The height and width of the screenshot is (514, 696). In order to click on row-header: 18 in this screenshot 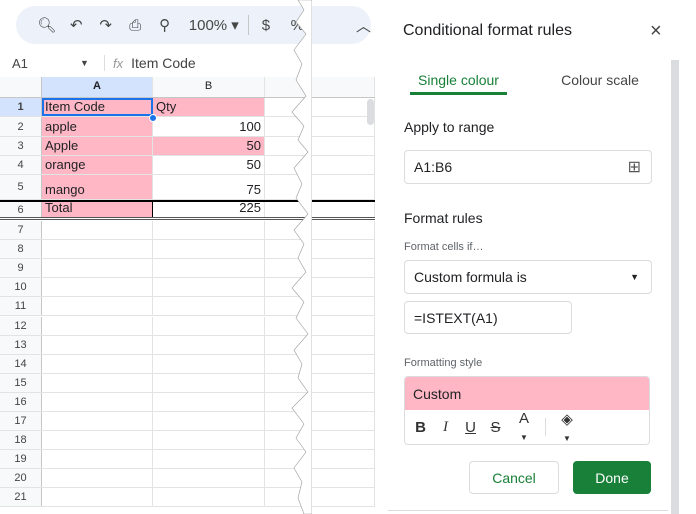, I will do `click(21, 440)`.